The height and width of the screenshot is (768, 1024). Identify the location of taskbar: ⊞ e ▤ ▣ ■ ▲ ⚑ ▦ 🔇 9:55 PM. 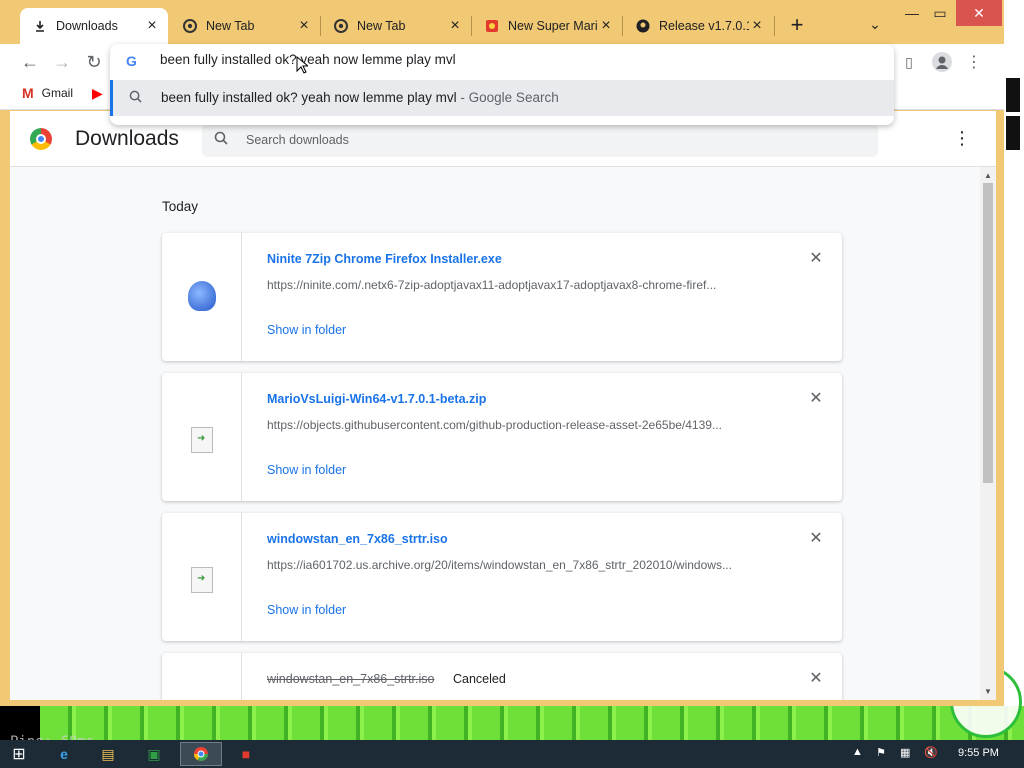
(512, 754).